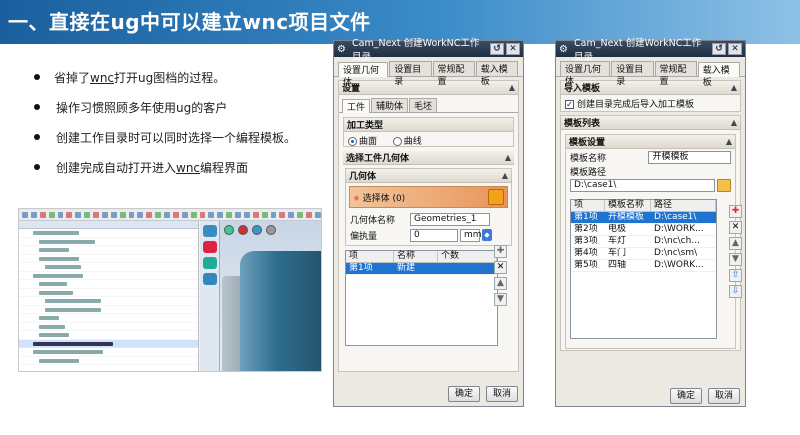 The width and height of the screenshot is (800, 435). I want to click on sub-tabs: 工件 辅助体 毛坯, so click(428, 104).